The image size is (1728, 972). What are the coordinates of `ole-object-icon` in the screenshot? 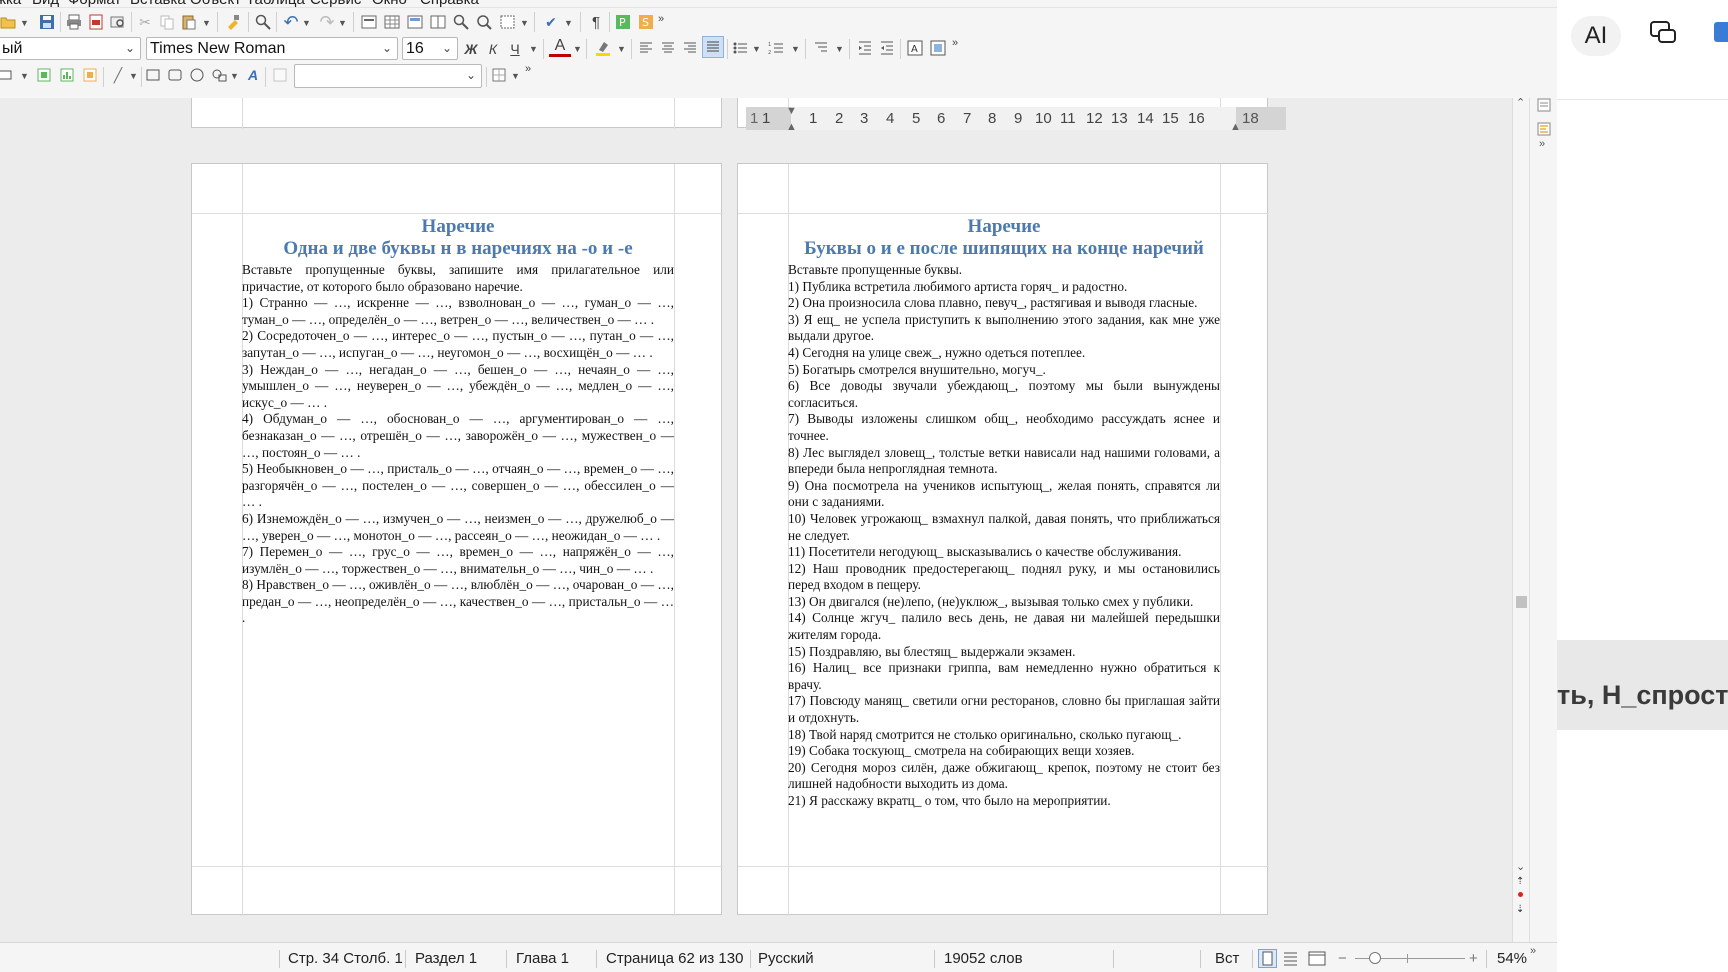 It's located at (7, 75).